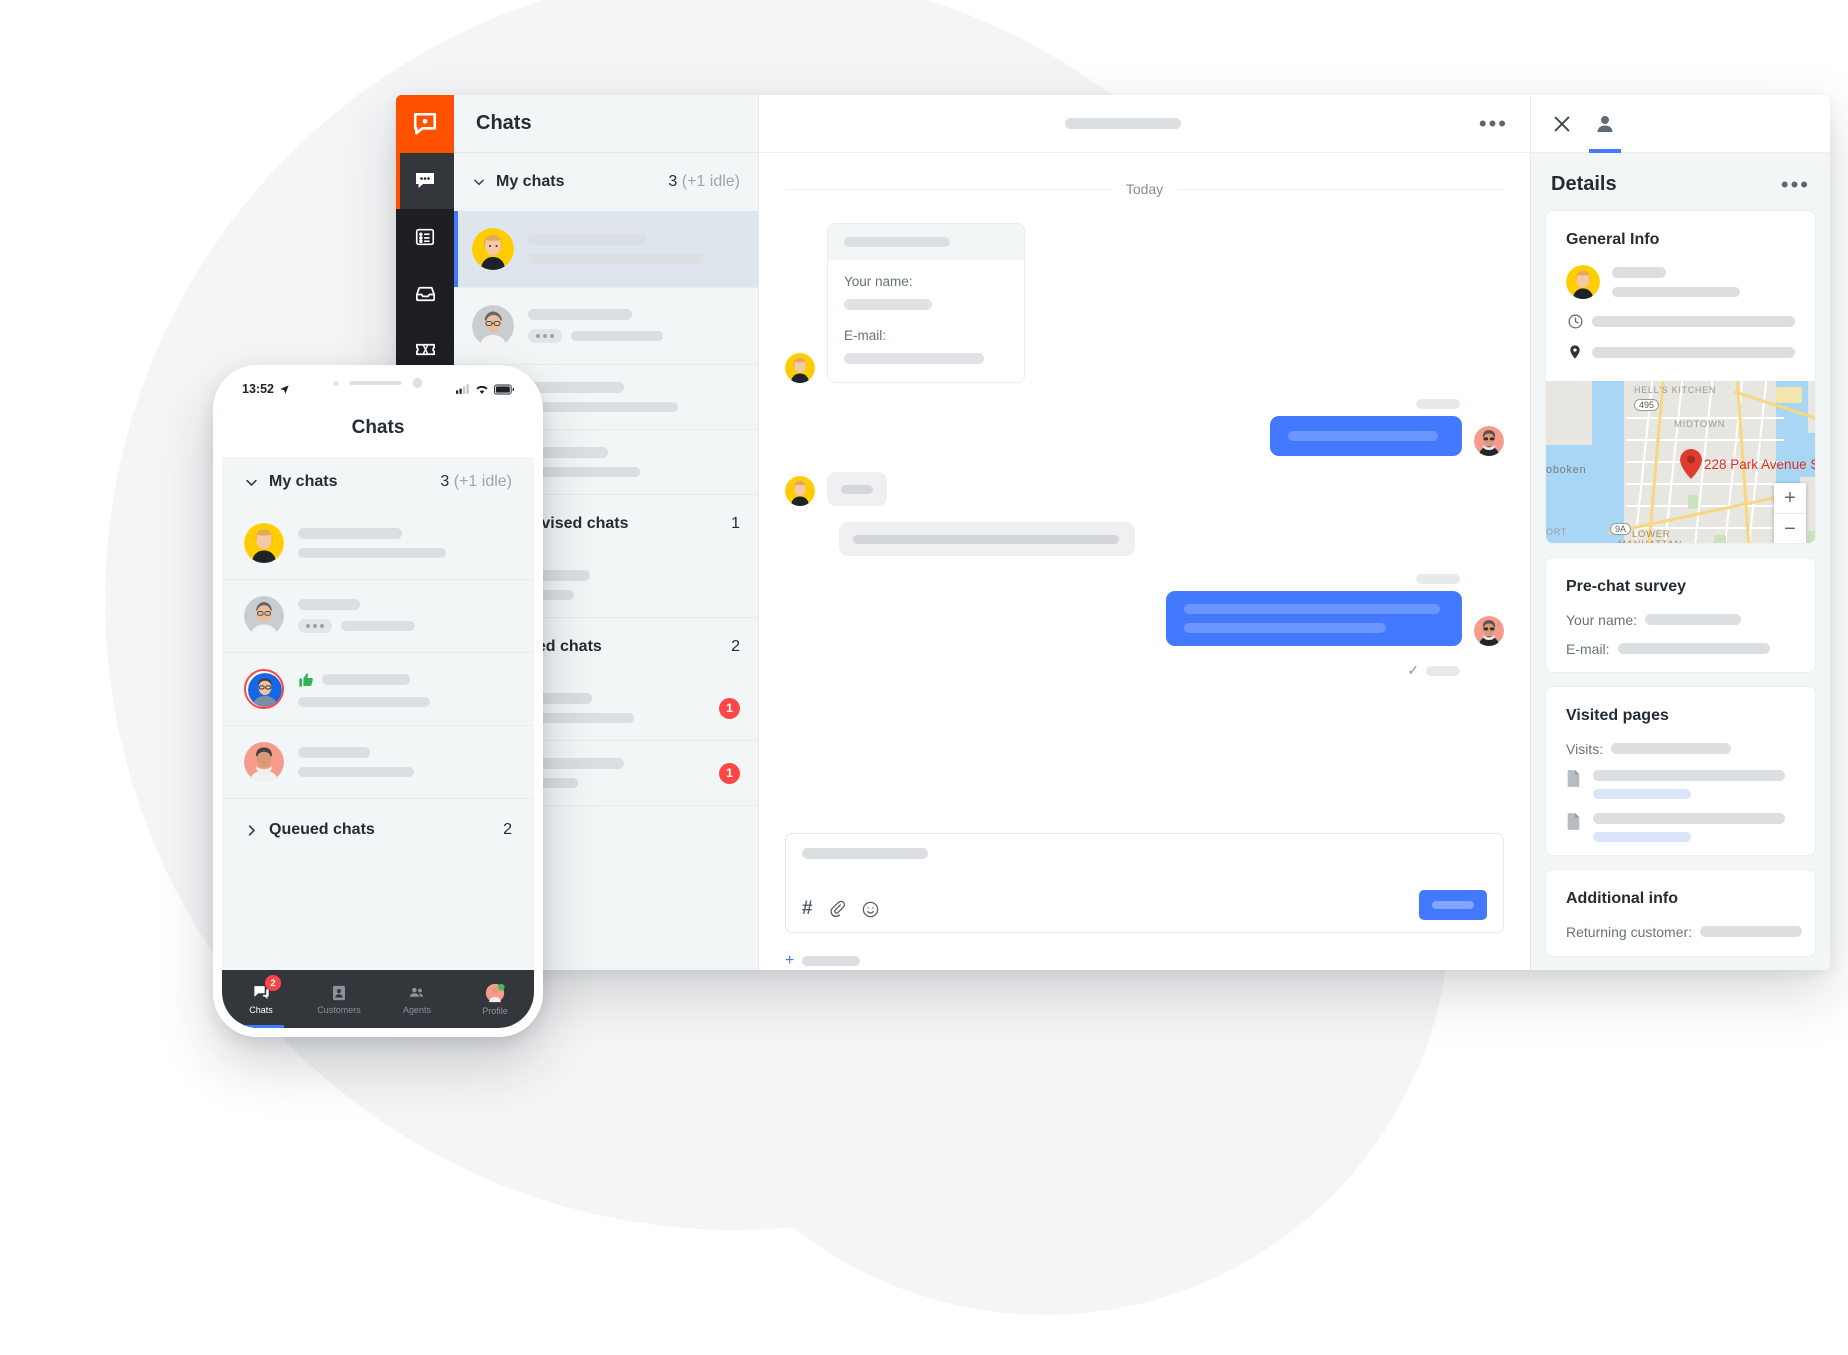  What do you see at coordinates (261, 999) in the screenshot?
I see `phone-tab-chats: Chats 2` at bounding box center [261, 999].